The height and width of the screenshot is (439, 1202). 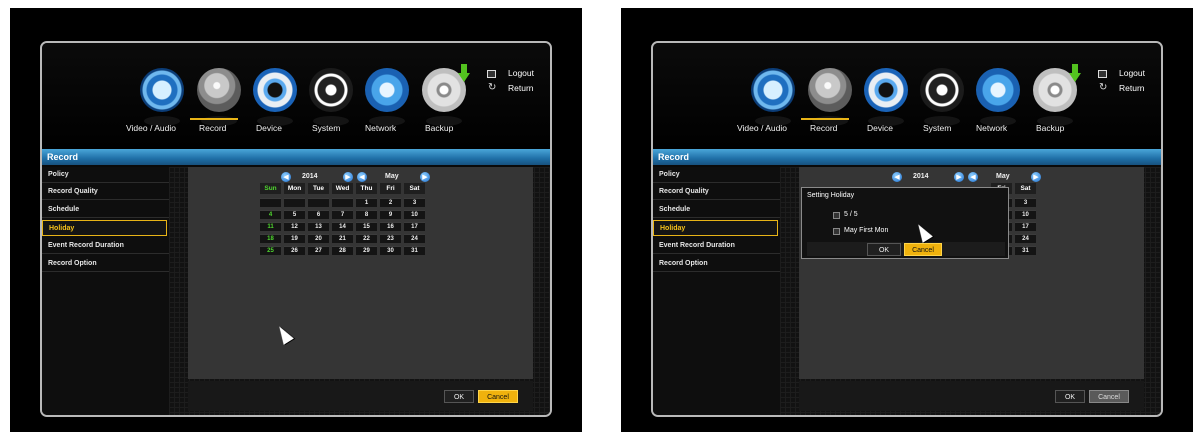 What do you see at coordinates (294, 214) in the screenshot?
I see `calendar-day: 5` at bounding box center [294, 214].